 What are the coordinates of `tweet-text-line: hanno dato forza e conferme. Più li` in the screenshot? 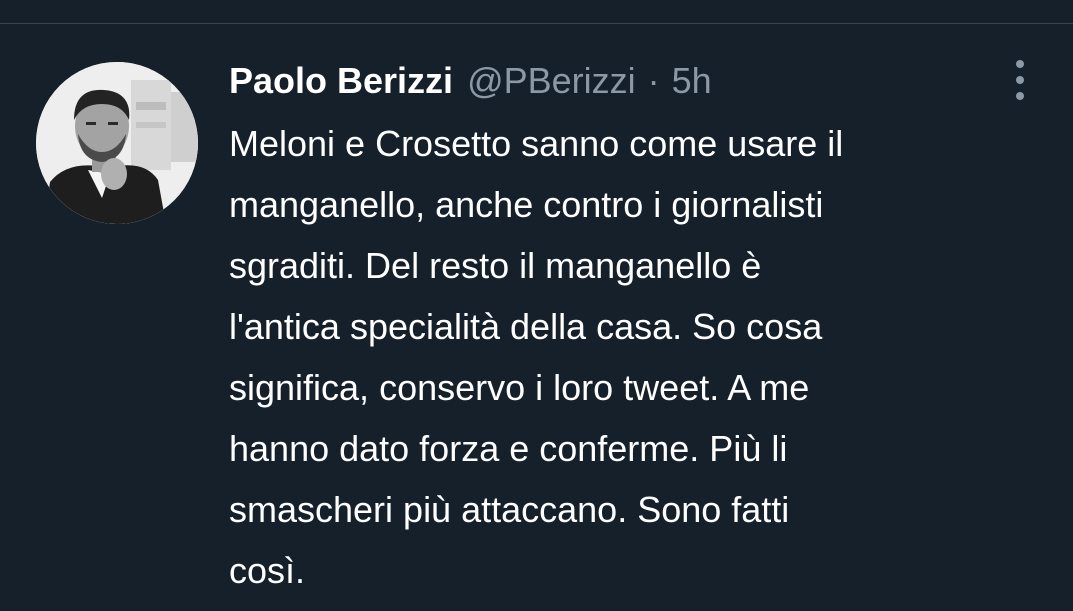 It's located at (508, 448).